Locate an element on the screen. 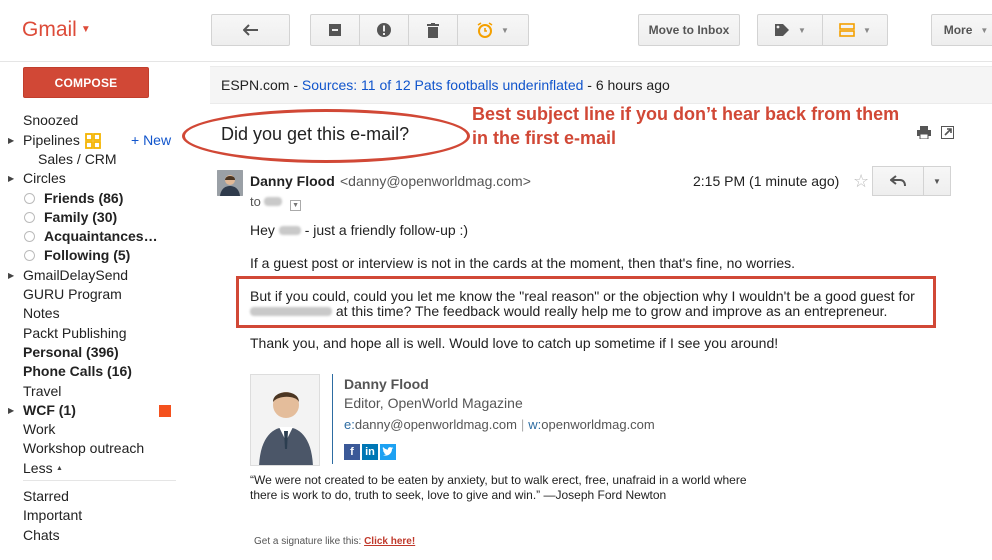 This screenshot has width=992, height=560. sidebar-item: ▶ GmailDelaySend is located at coordinates (100, 275).